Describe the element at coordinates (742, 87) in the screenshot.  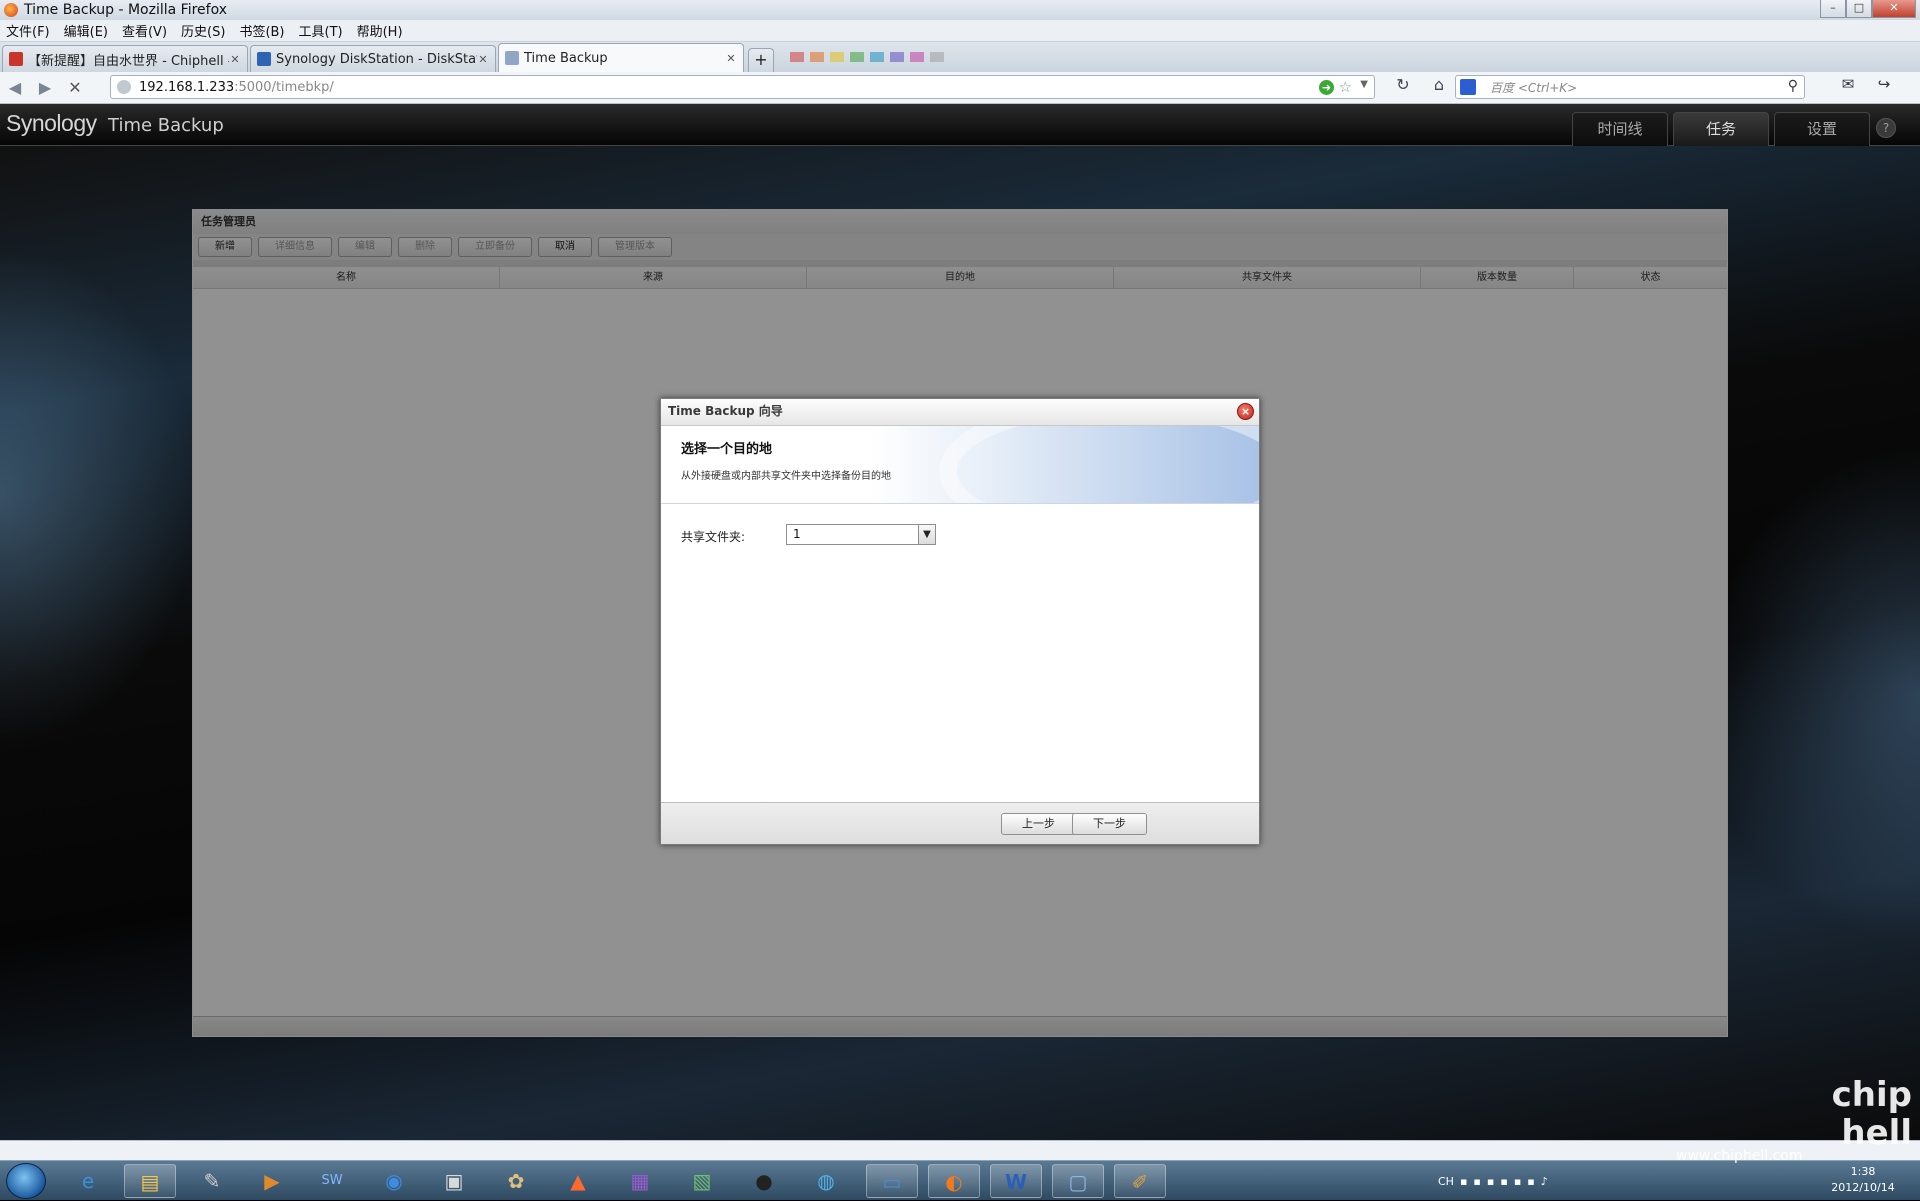
I see `address-bar: 192.168.1.233:5000/timebkp/ ➜ ☆ ▼` at that location.